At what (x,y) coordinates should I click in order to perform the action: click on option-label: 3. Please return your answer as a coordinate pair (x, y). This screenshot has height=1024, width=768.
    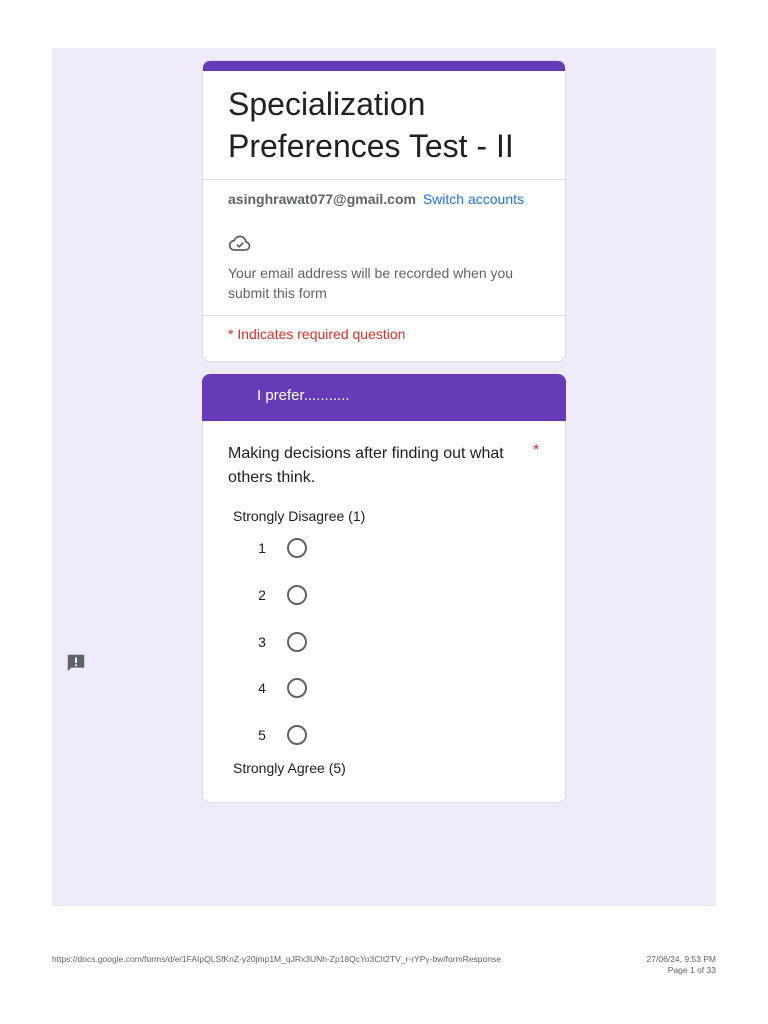
    Looking at the image, I should click on (262, 642).